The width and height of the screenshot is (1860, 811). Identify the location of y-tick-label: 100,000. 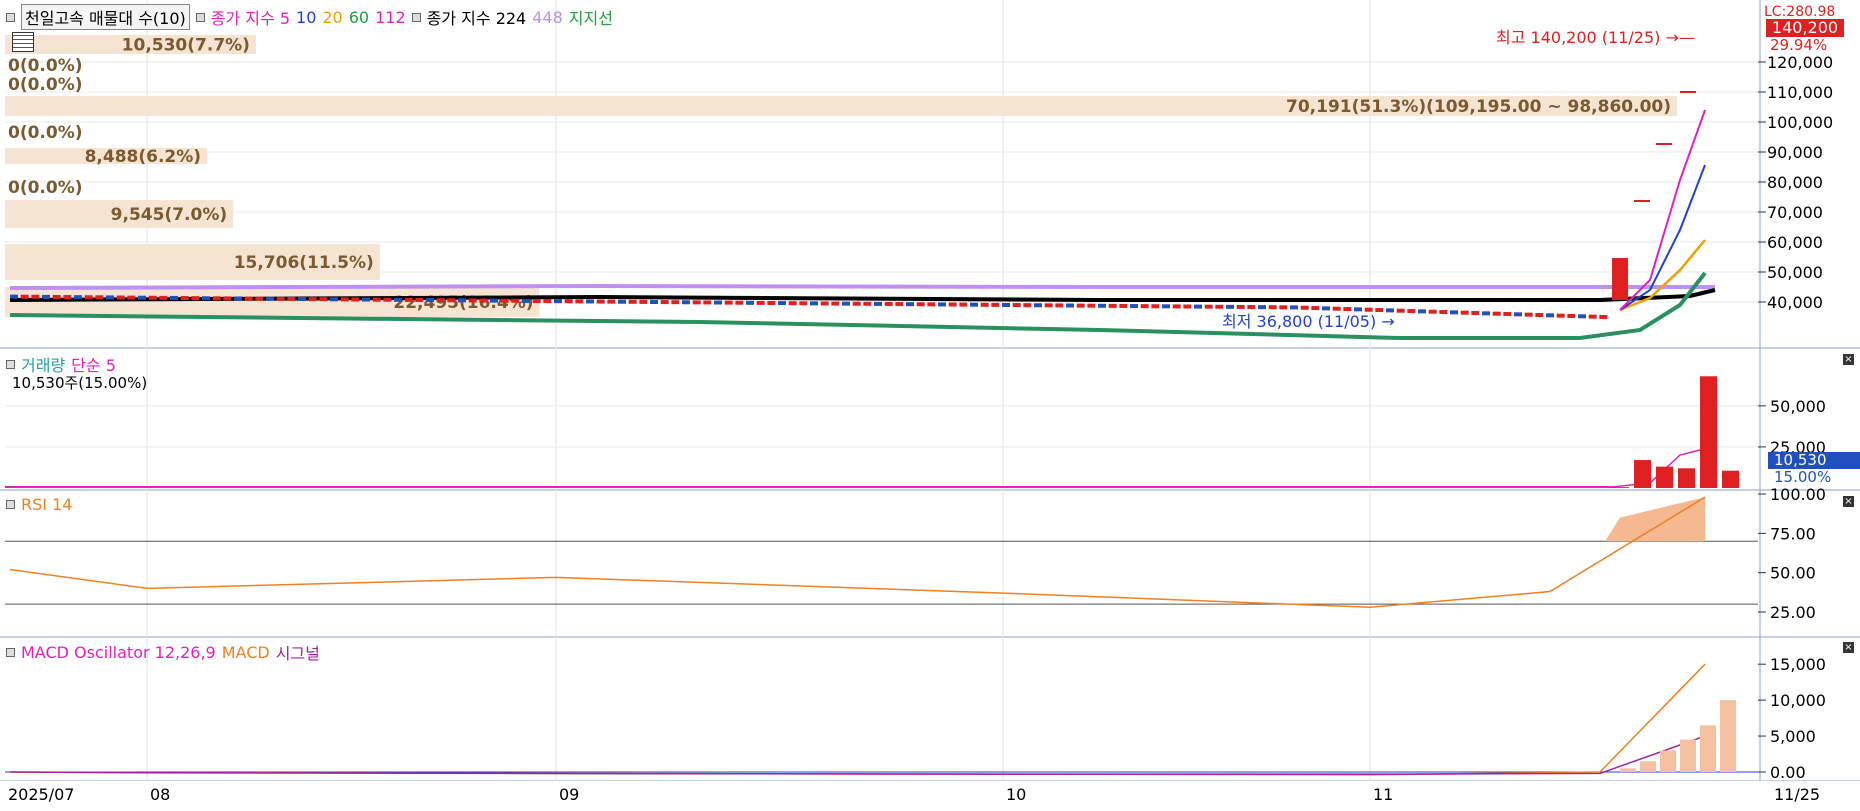
(1800, 122).